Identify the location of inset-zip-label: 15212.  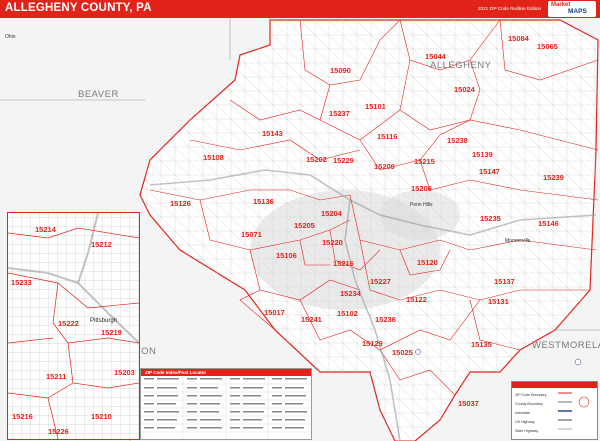
(101, 244).